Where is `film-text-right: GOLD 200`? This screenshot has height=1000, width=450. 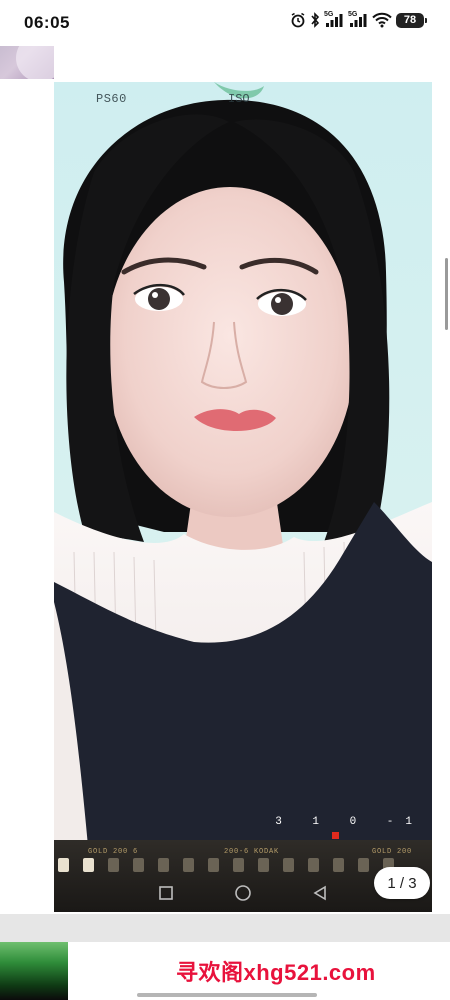
film-text-right: GOLD 200 is located at coordinates (392, 852).